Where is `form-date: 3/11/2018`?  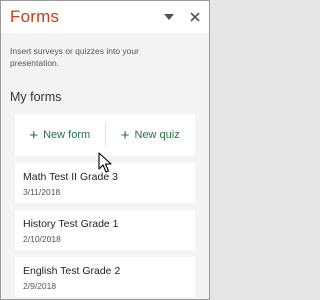 form-date: 3/11/2018 is located at coordinates (42, 192).